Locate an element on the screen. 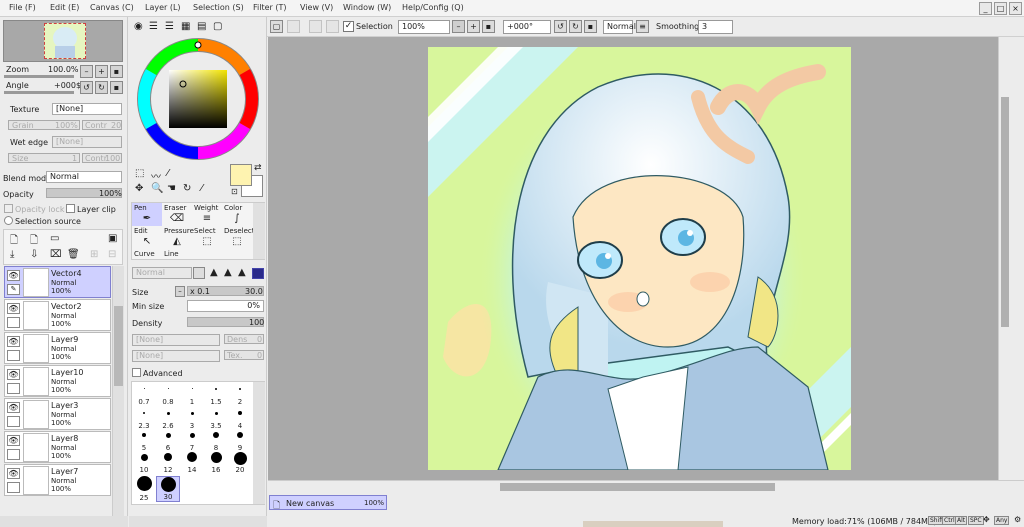 The height and width of the screenshot is (527, 1024). selection-checkbox: ✓ is located at coordinates (348, 26).